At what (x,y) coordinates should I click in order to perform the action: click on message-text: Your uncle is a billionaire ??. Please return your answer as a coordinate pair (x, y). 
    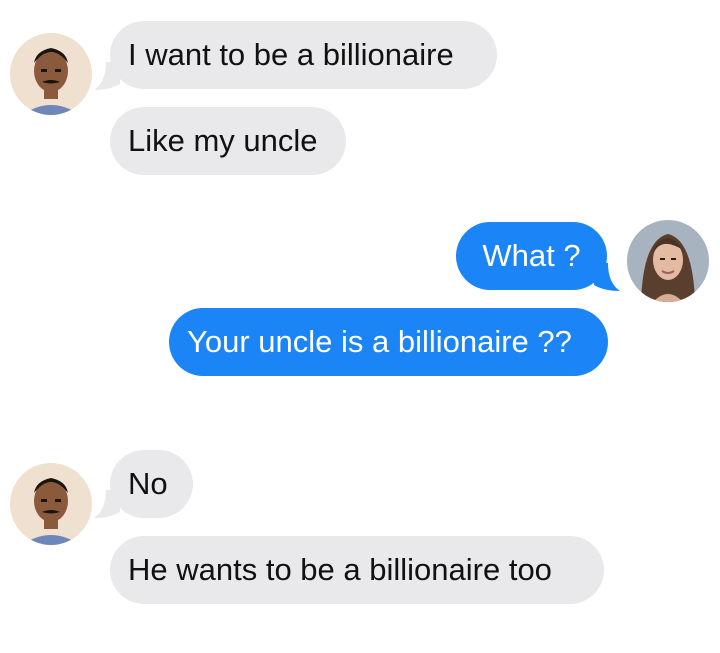
    Looking at the image, I should click on (379, 341).